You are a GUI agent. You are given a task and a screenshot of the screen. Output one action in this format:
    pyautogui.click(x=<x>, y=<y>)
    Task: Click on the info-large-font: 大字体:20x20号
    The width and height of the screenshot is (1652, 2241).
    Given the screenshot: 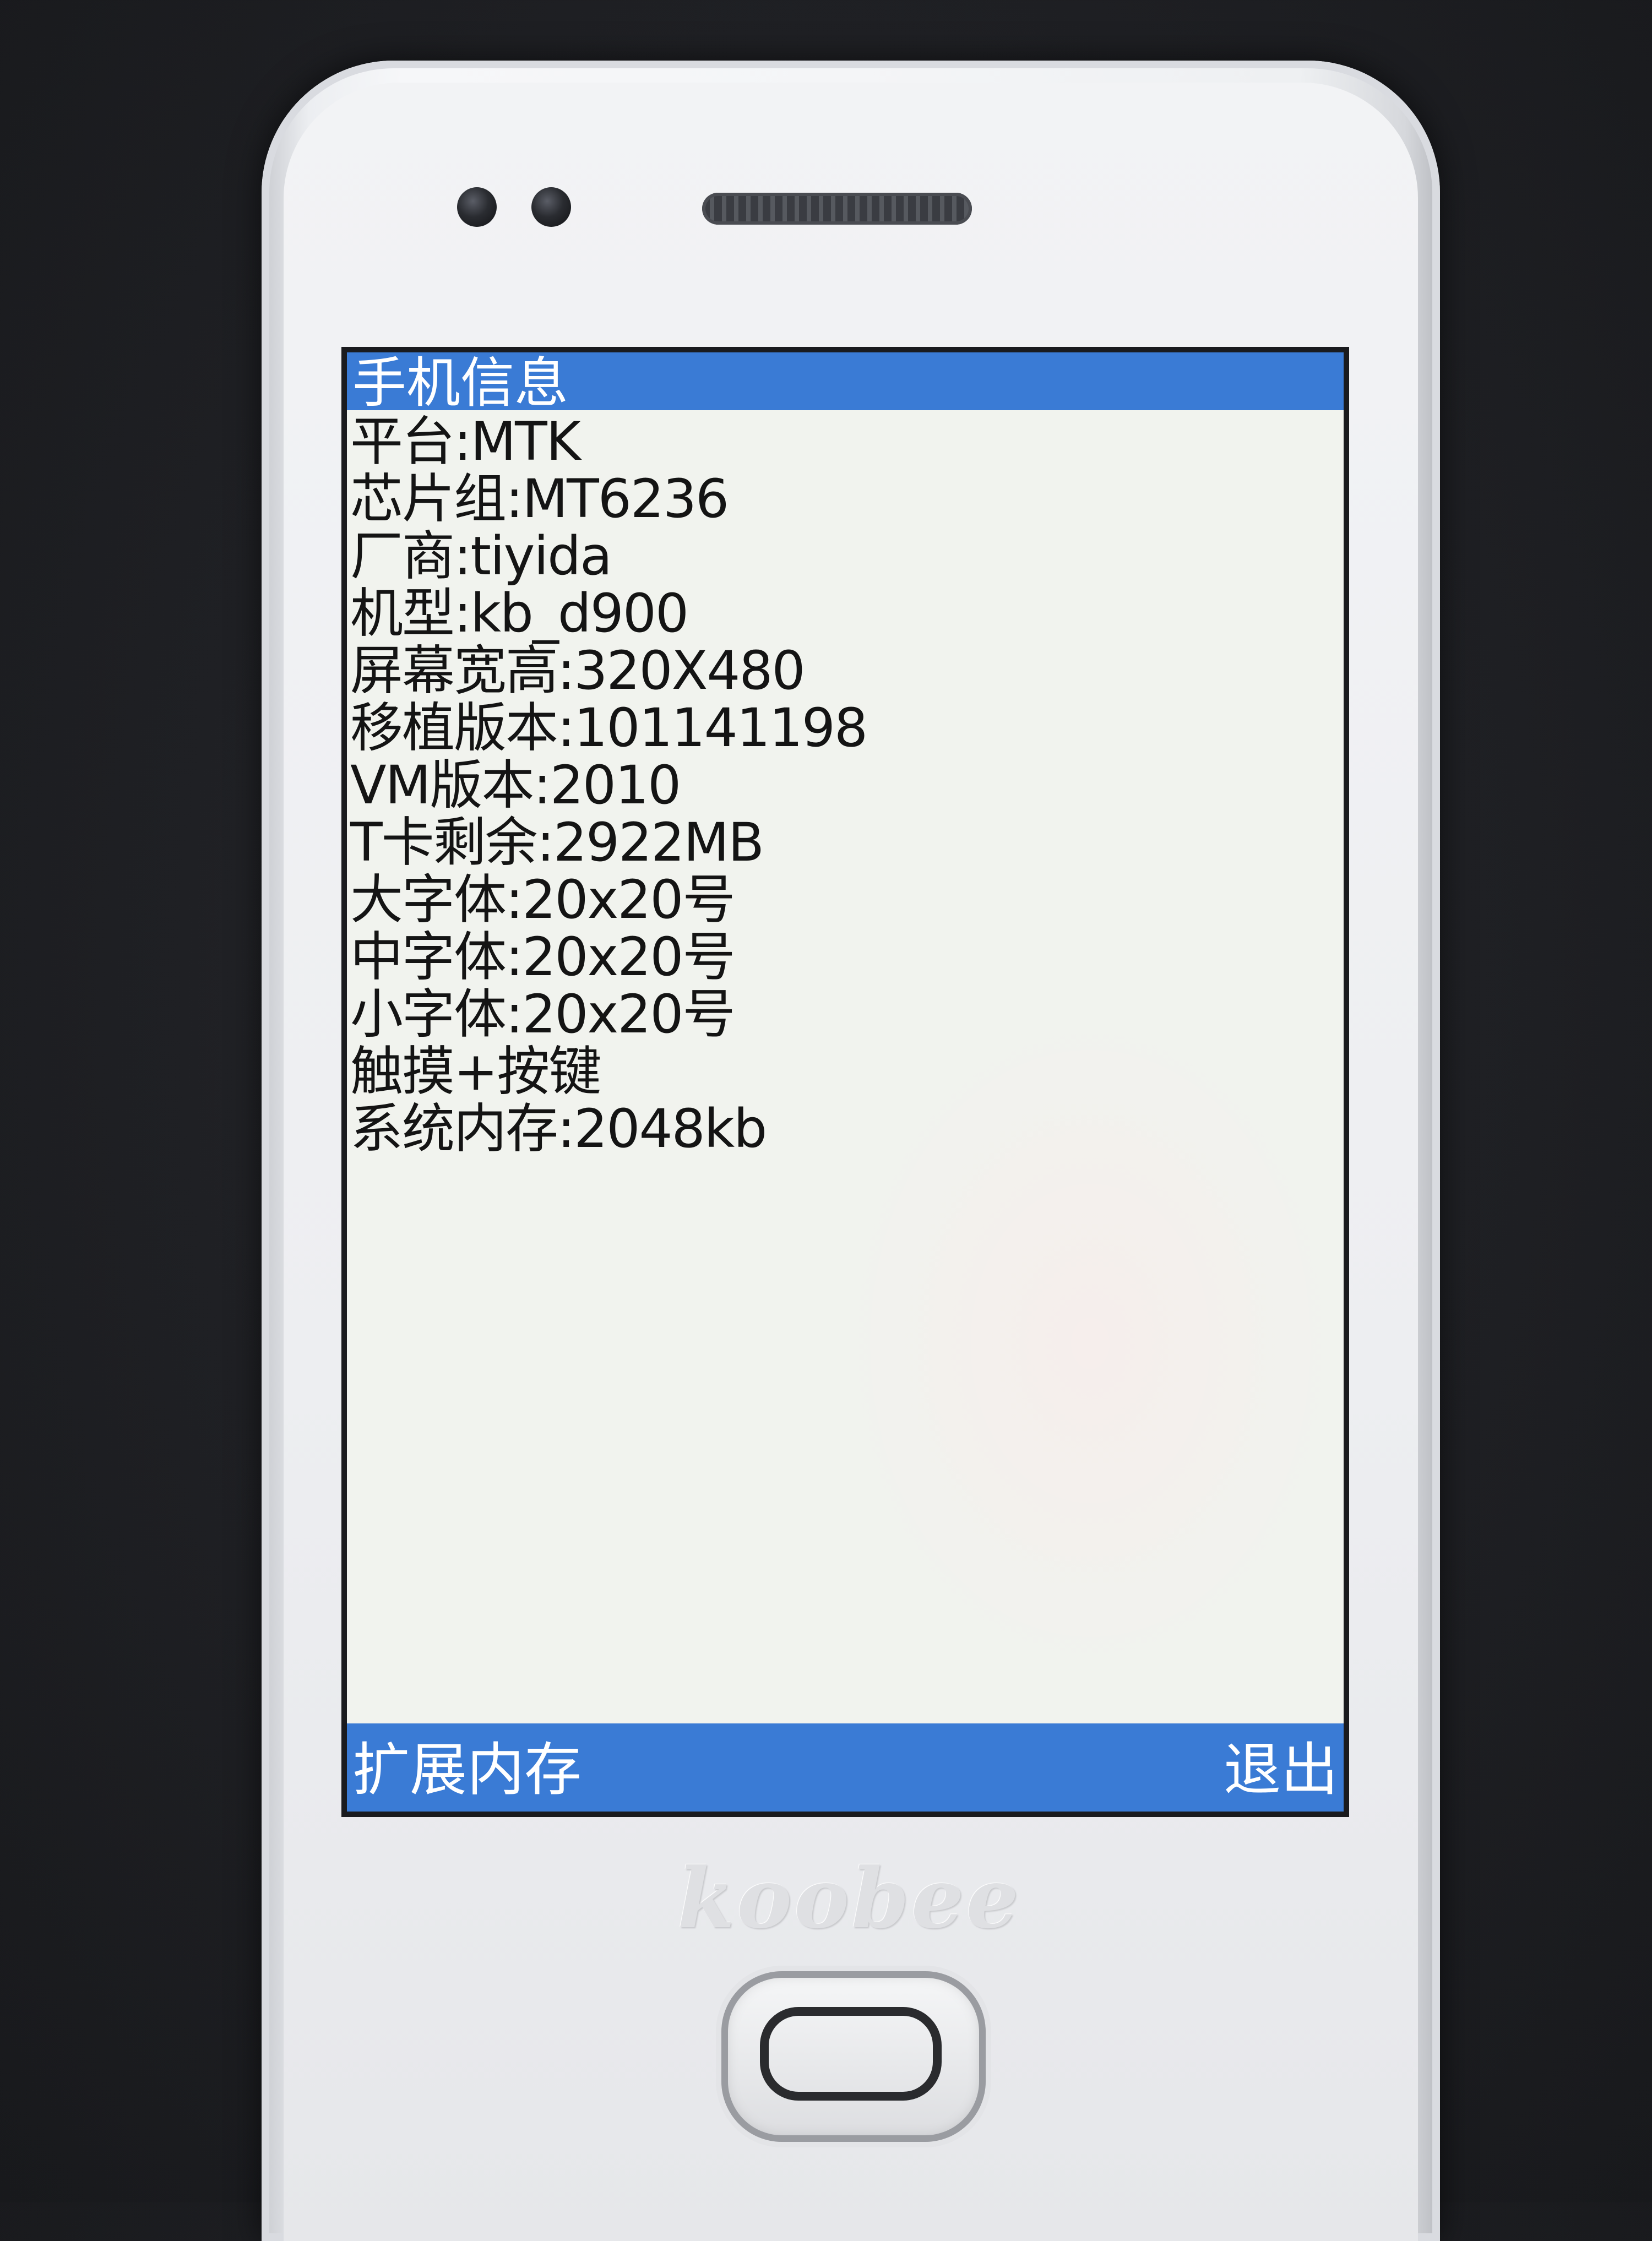 What is the action you would take?
    pyautogui.click(x=542, y=900)
    